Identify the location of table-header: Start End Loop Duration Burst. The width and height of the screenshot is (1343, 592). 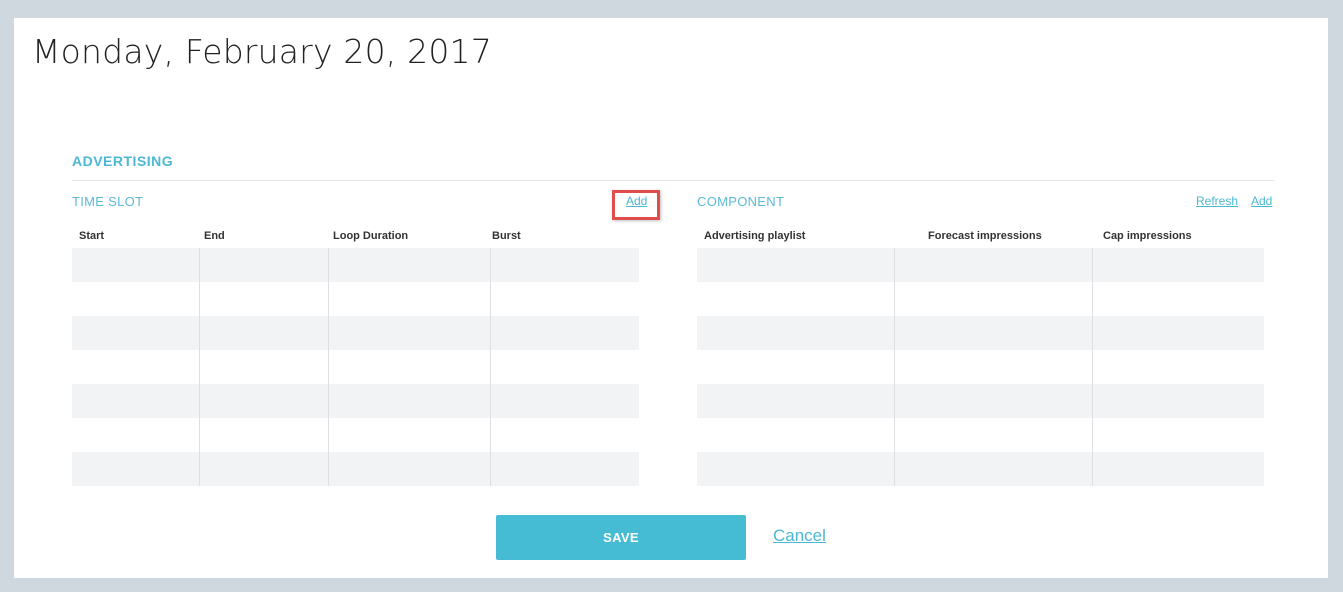
(355, 238).